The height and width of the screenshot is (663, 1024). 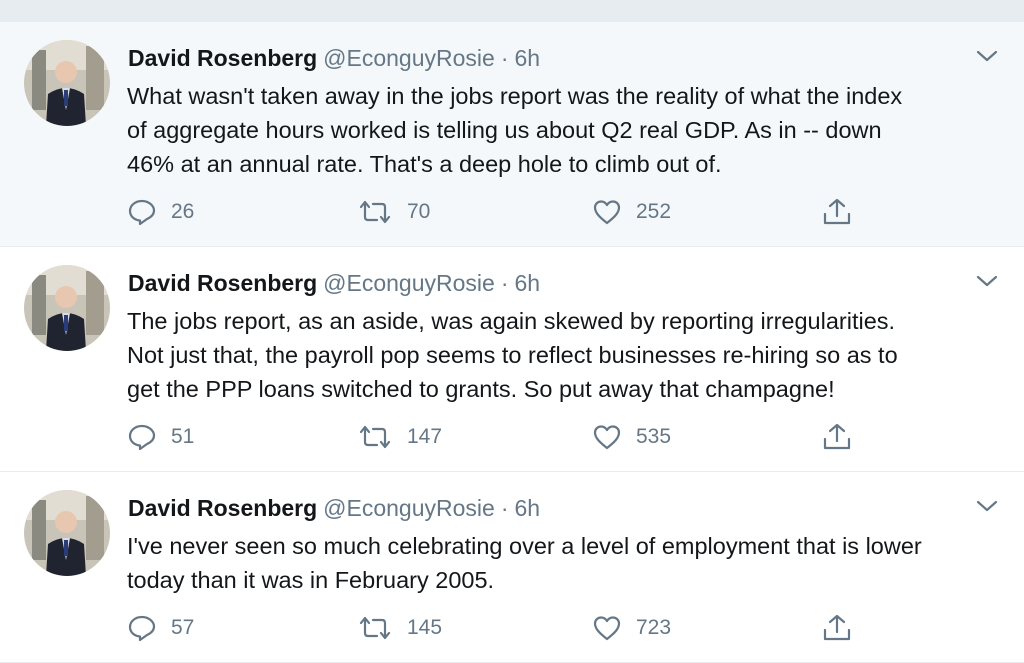 What do you see at coordinates (160, 212) in the screenshot?
I see `reply-button: 26` at bounding box center [160, 212].